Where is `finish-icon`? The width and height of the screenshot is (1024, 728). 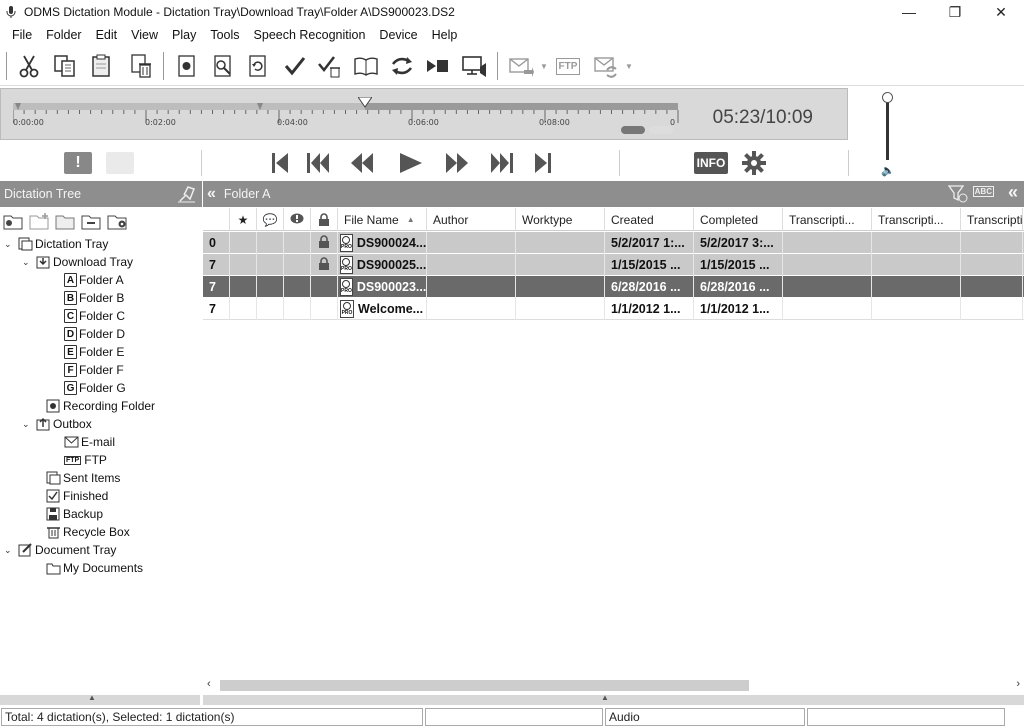 finish-icon is located at coordinates (295, 66).